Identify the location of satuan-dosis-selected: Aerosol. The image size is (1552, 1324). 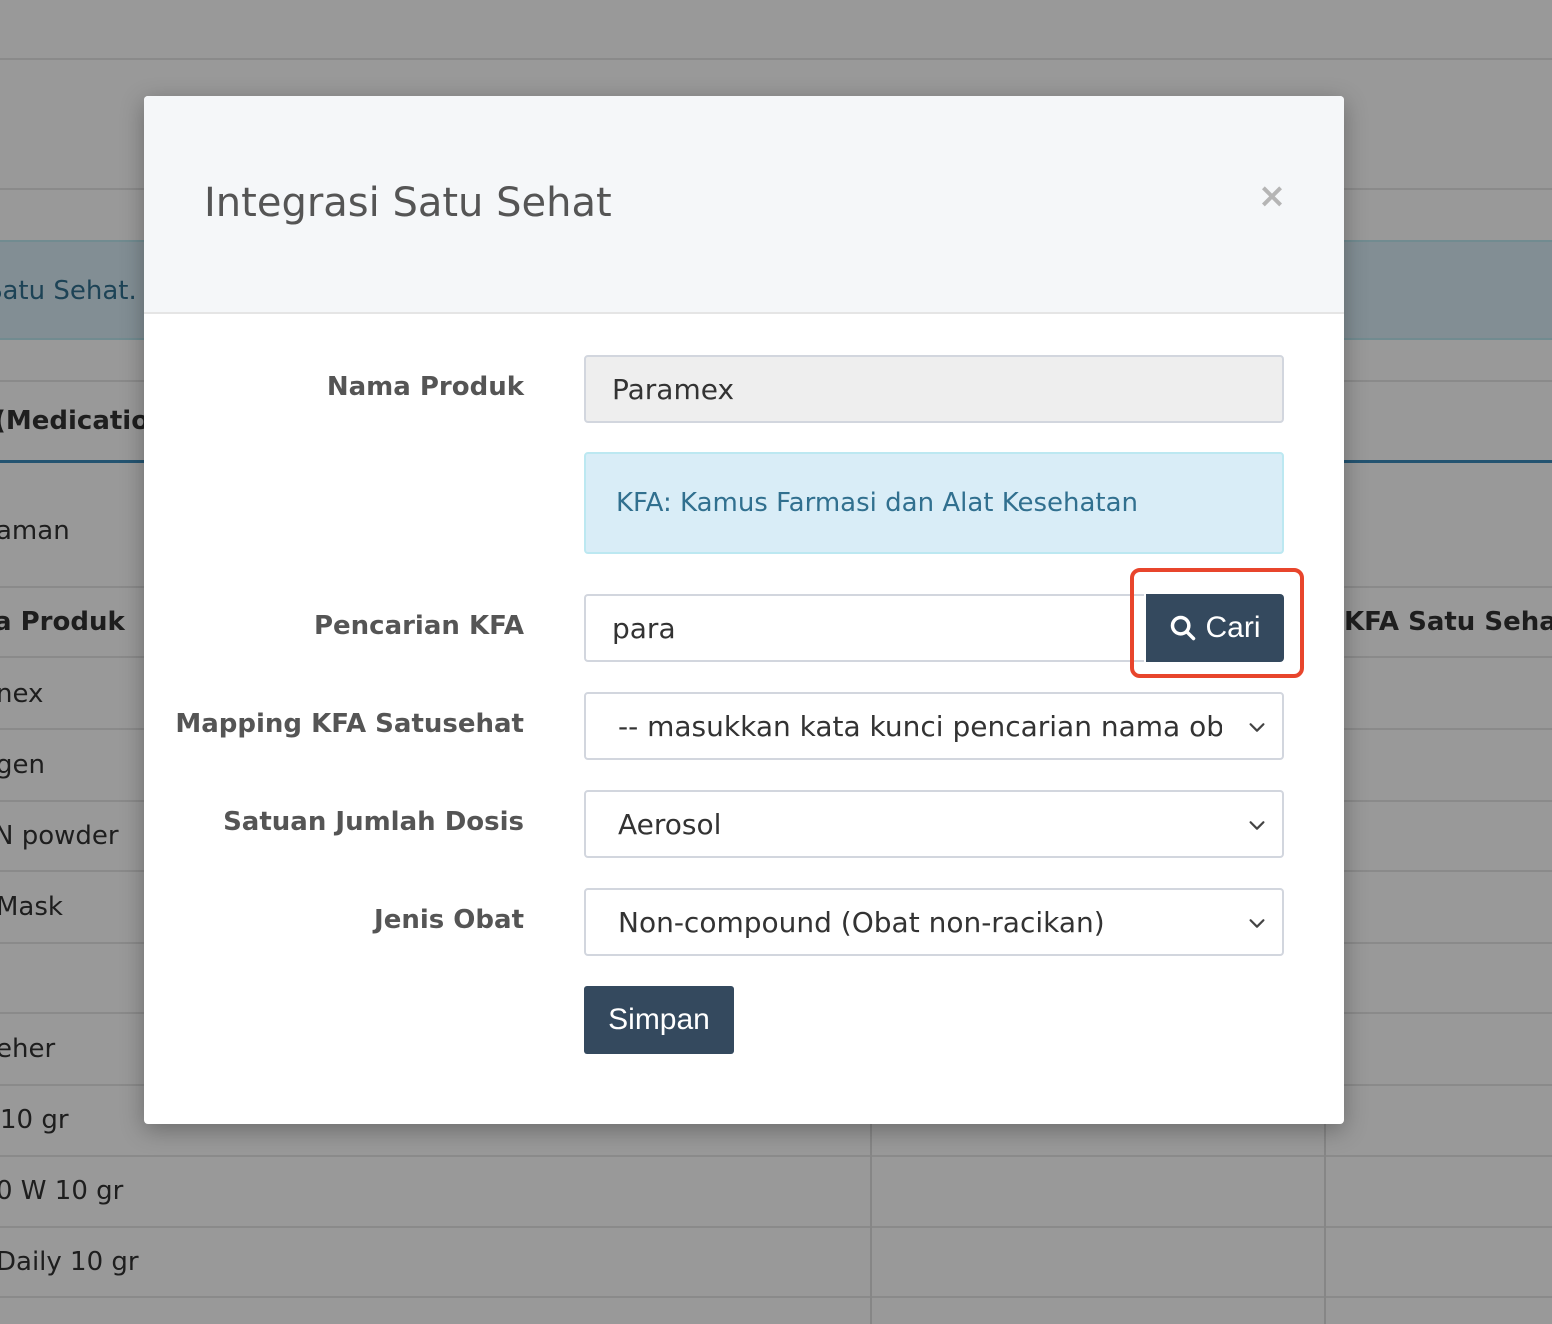
(670, 824).